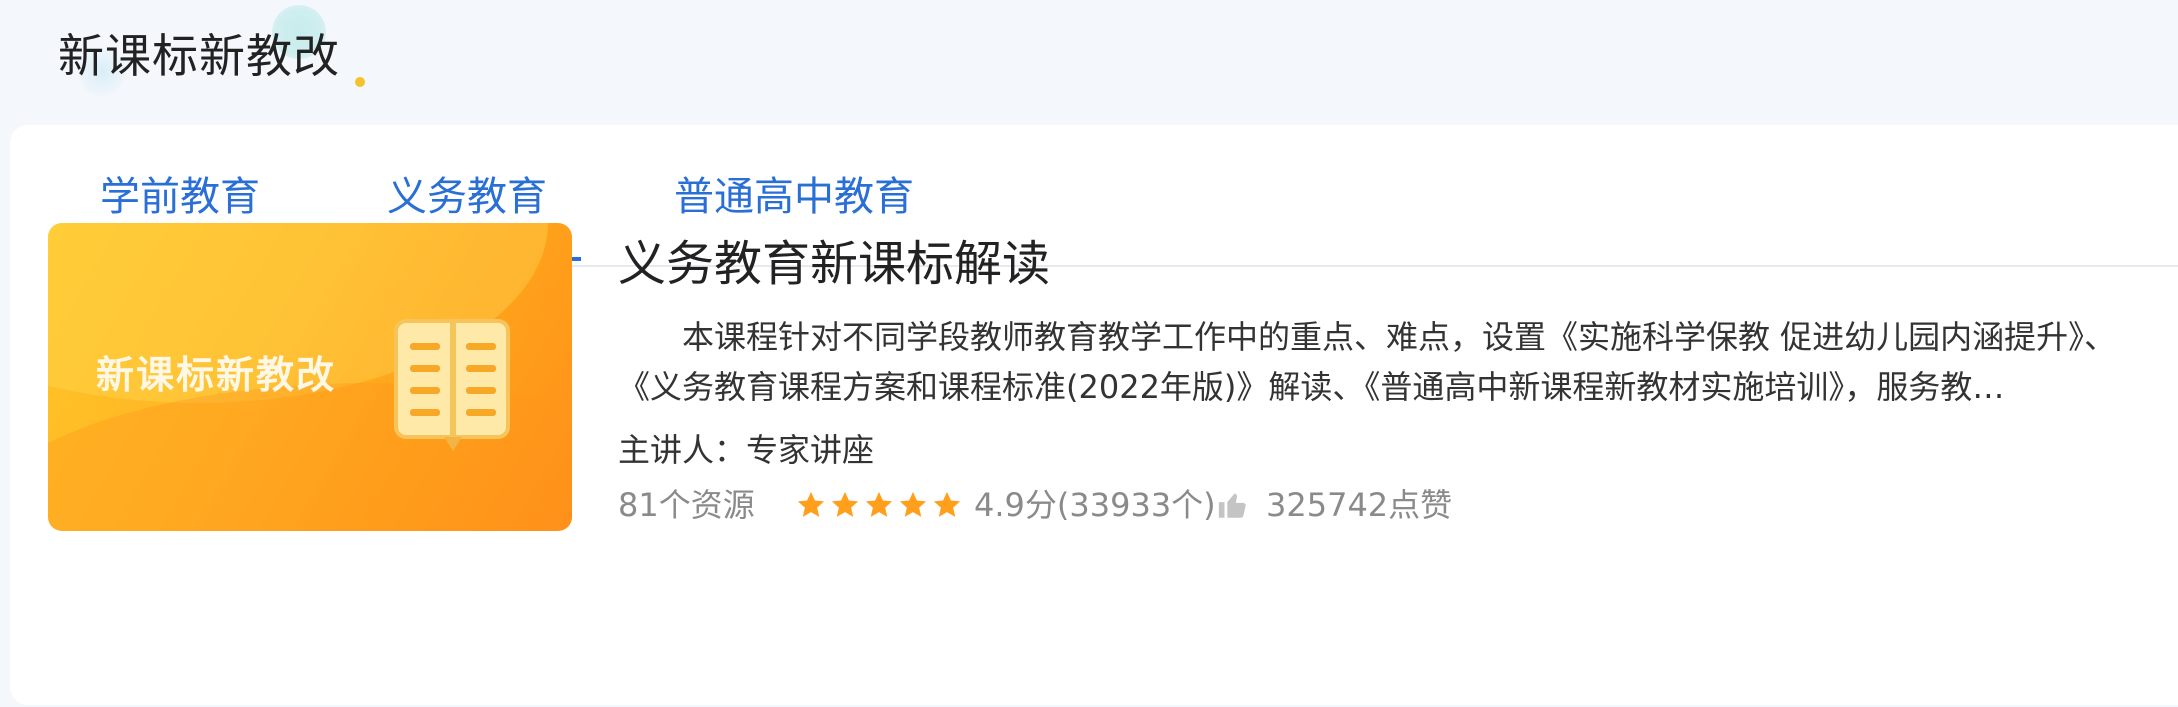 The height and width of the screenshot is (707, 2178). Describe the element at coordinates (467, 216) in the screenshot. I see `tab-compulsory: 义务教育` at that location.